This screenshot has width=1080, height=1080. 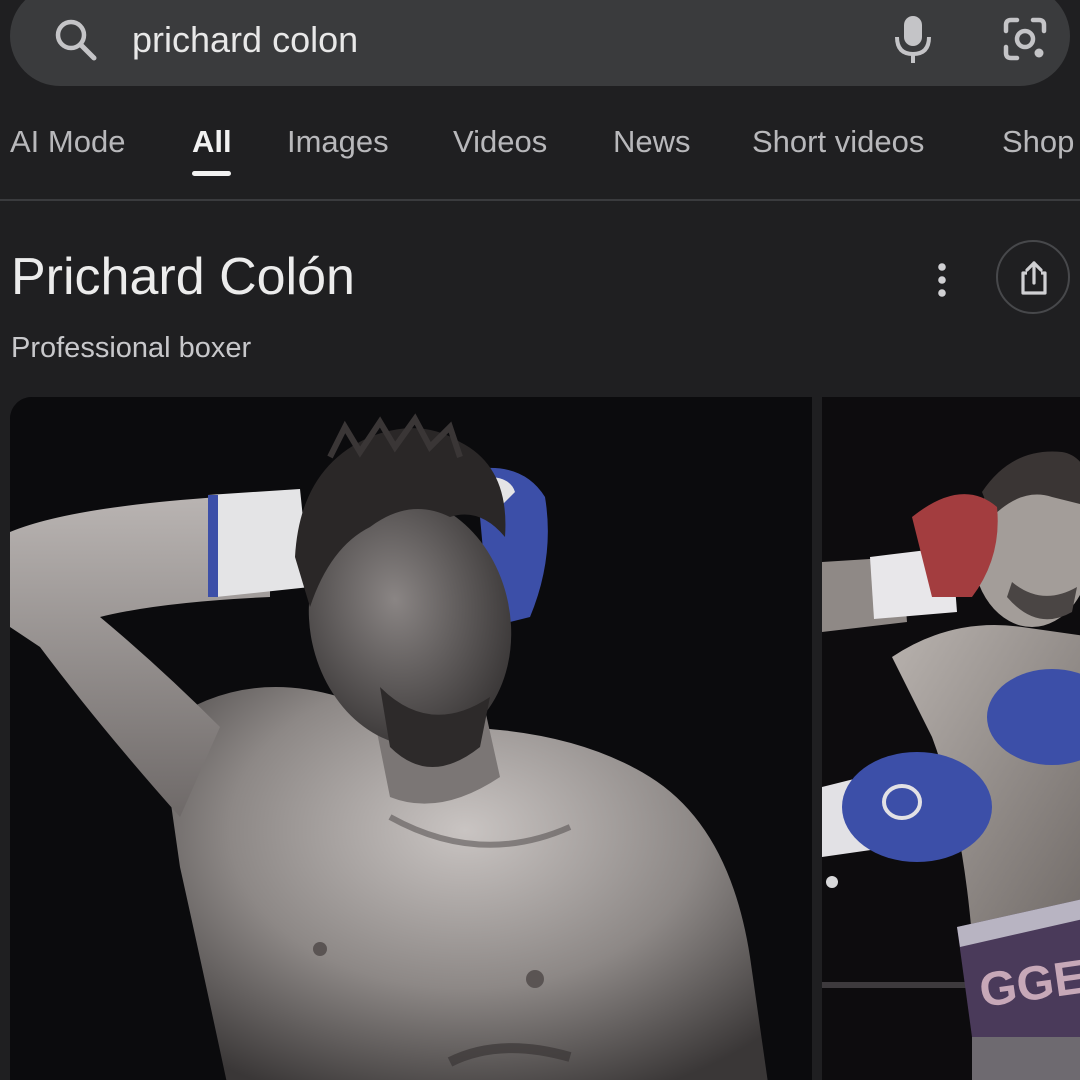 I want to click on search-input: prichard colon, so click(x=245, y=40).